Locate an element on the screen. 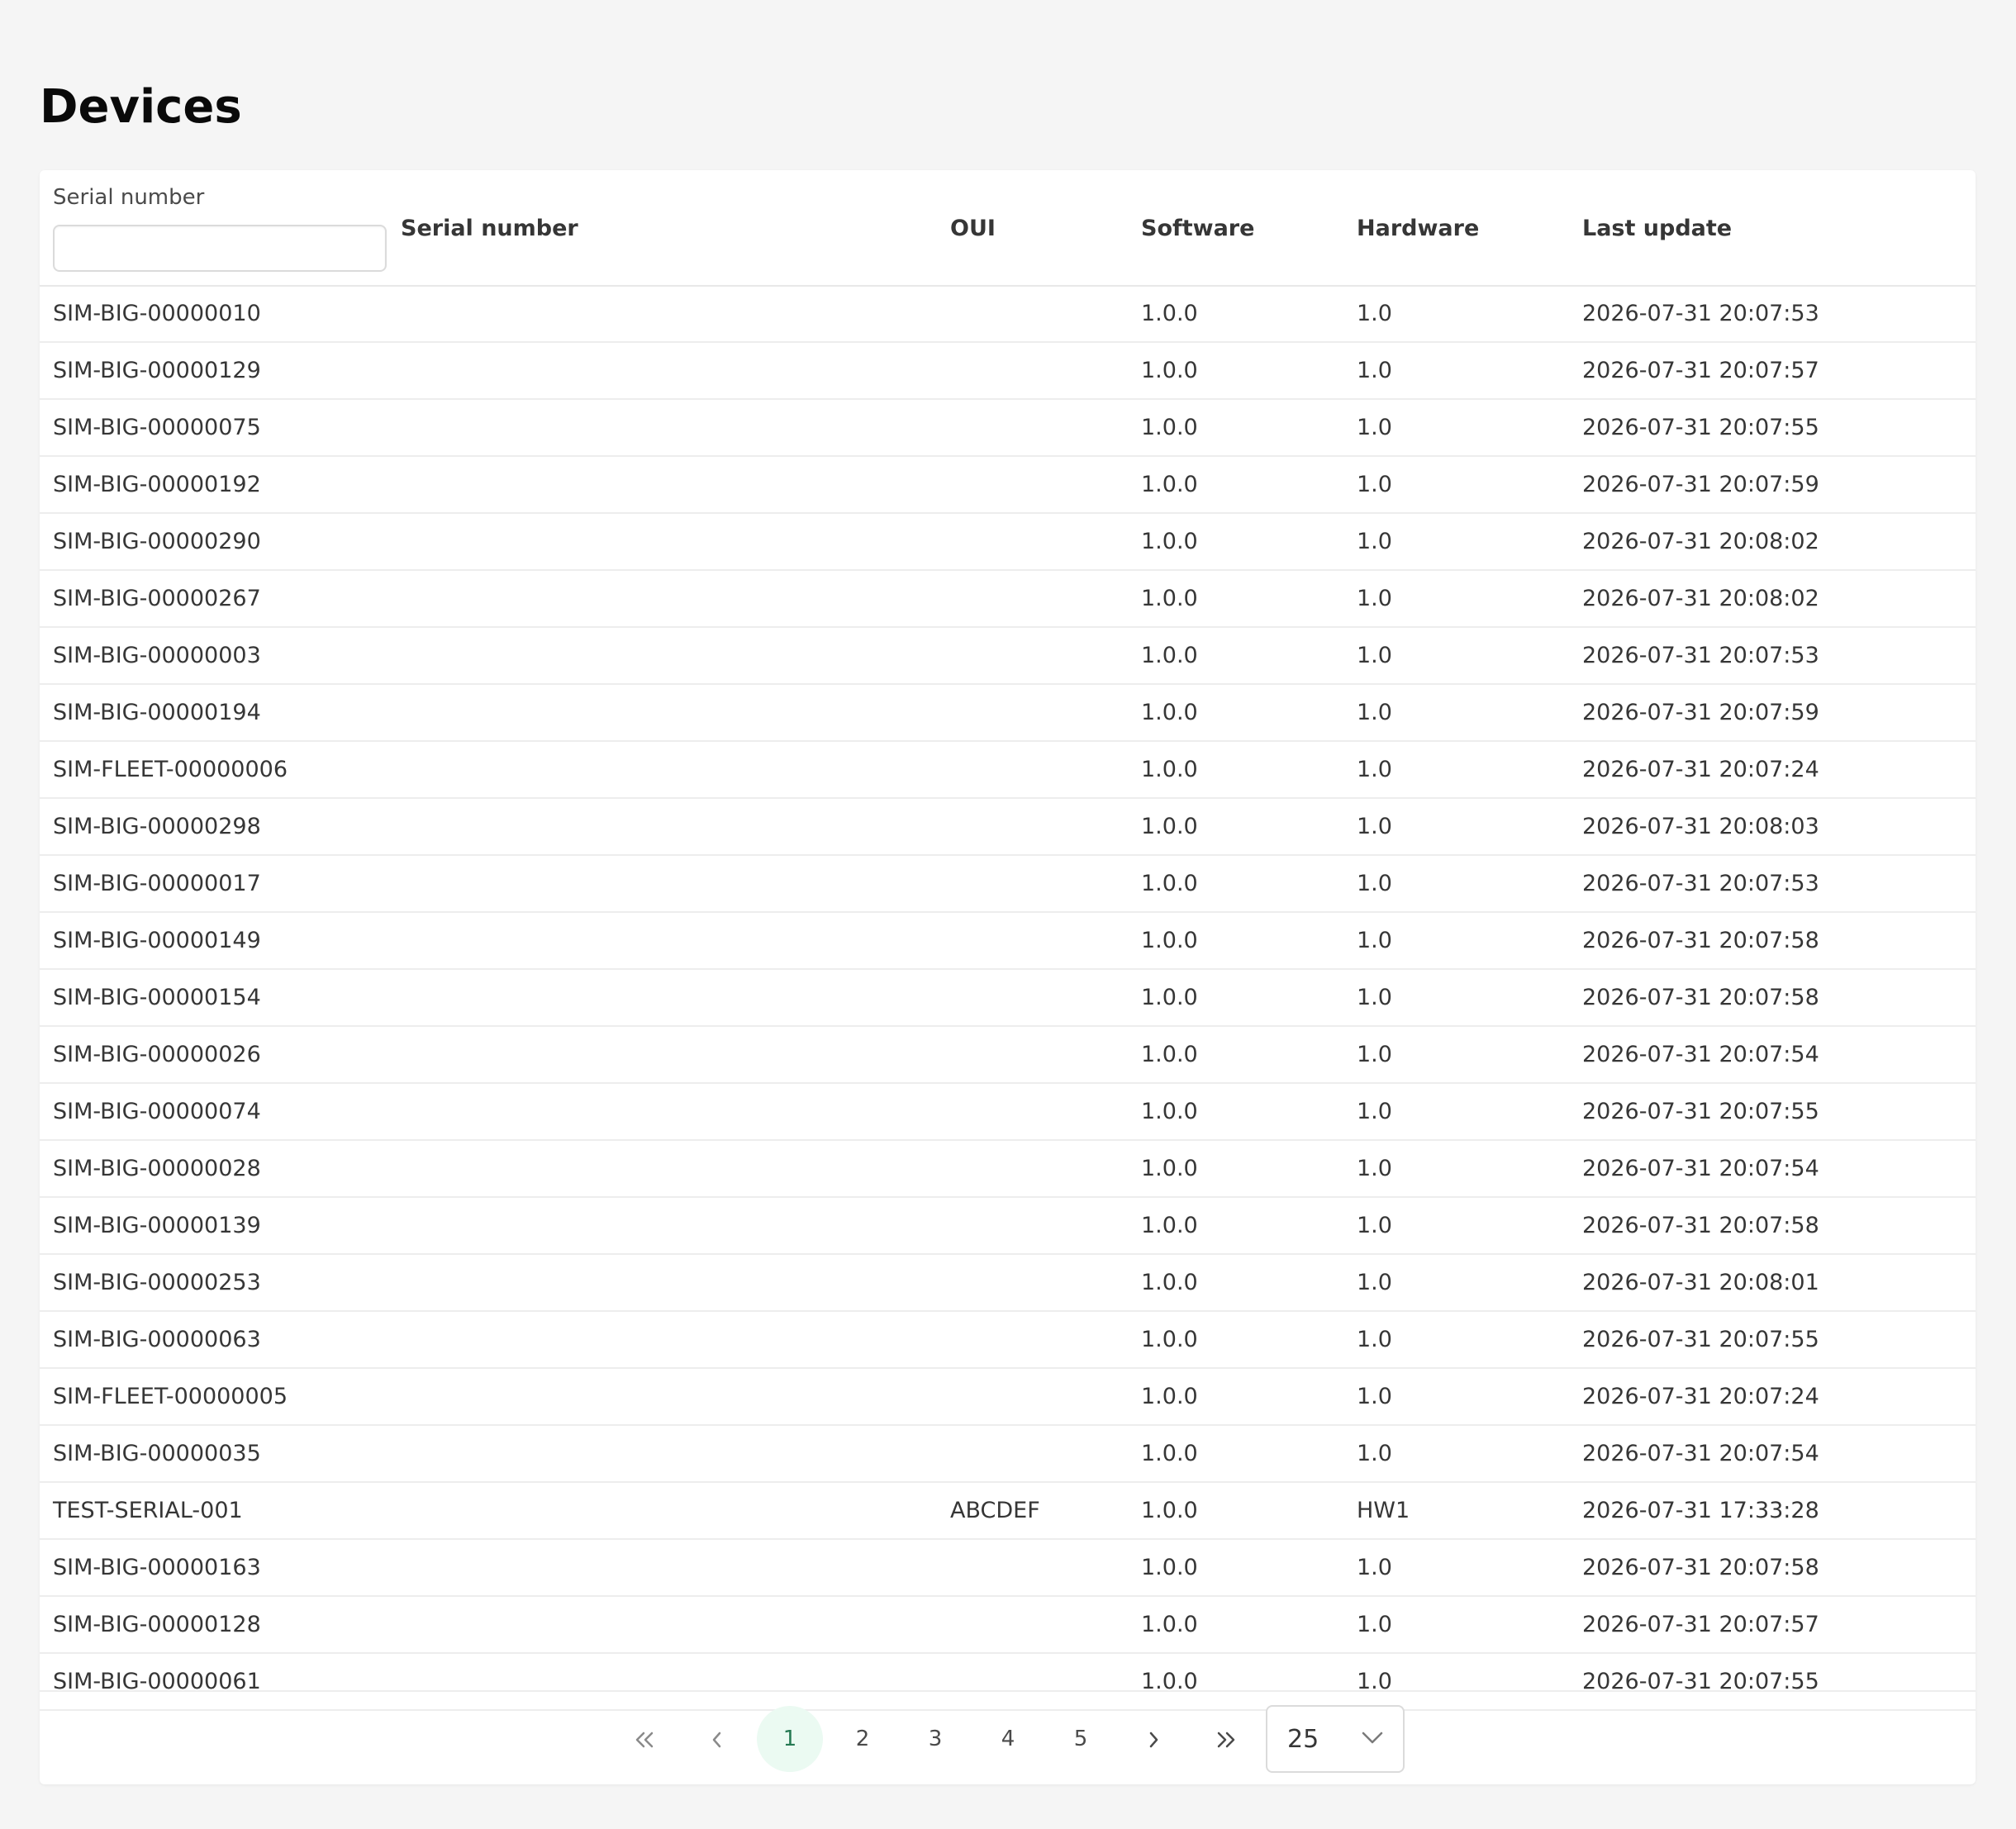 The height and width of the screenshot is (1829, 2016). cell-serial-number: SIM-BIG-00000129 is located at coordinates (157, 370).